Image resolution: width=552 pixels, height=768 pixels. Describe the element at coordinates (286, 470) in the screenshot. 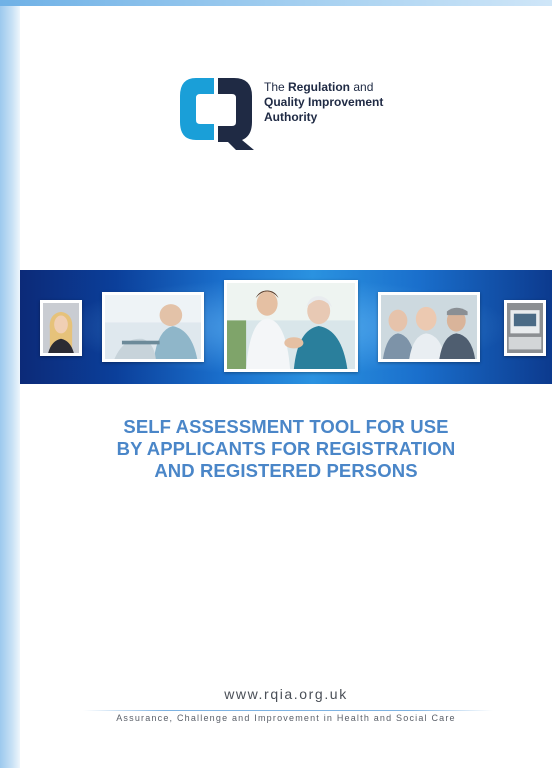

I see `title-line: AND REGISTERED PERSONS` at that location.